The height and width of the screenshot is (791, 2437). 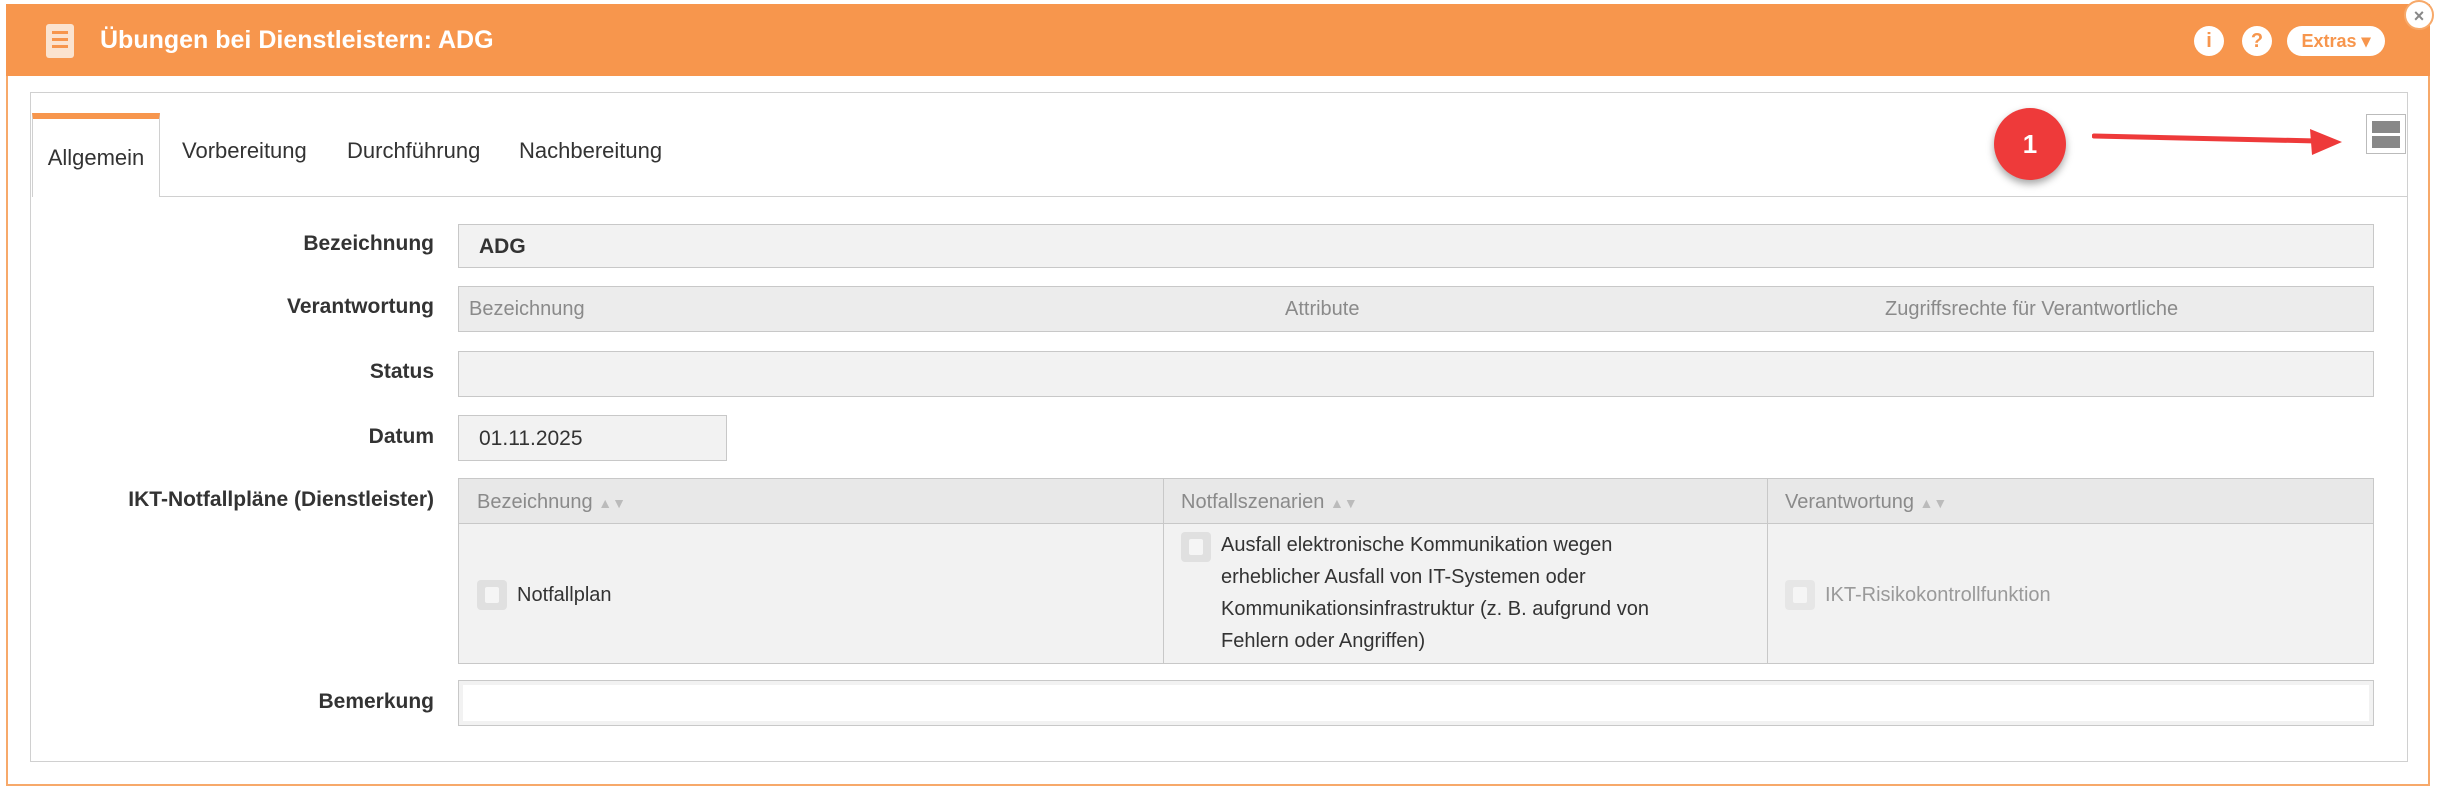 What do you see at coordinates (590, 151) in the screenshot?
I see `tab-nachbereitung: Nachbereitung` at bounding box center [590, 151].